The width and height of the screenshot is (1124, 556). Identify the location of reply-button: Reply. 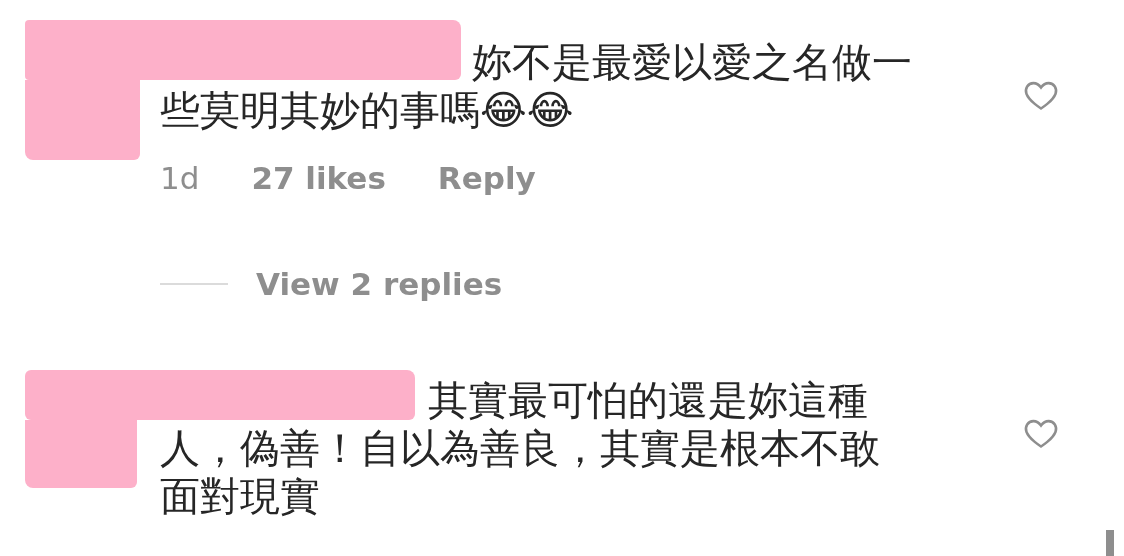
(486, 178).